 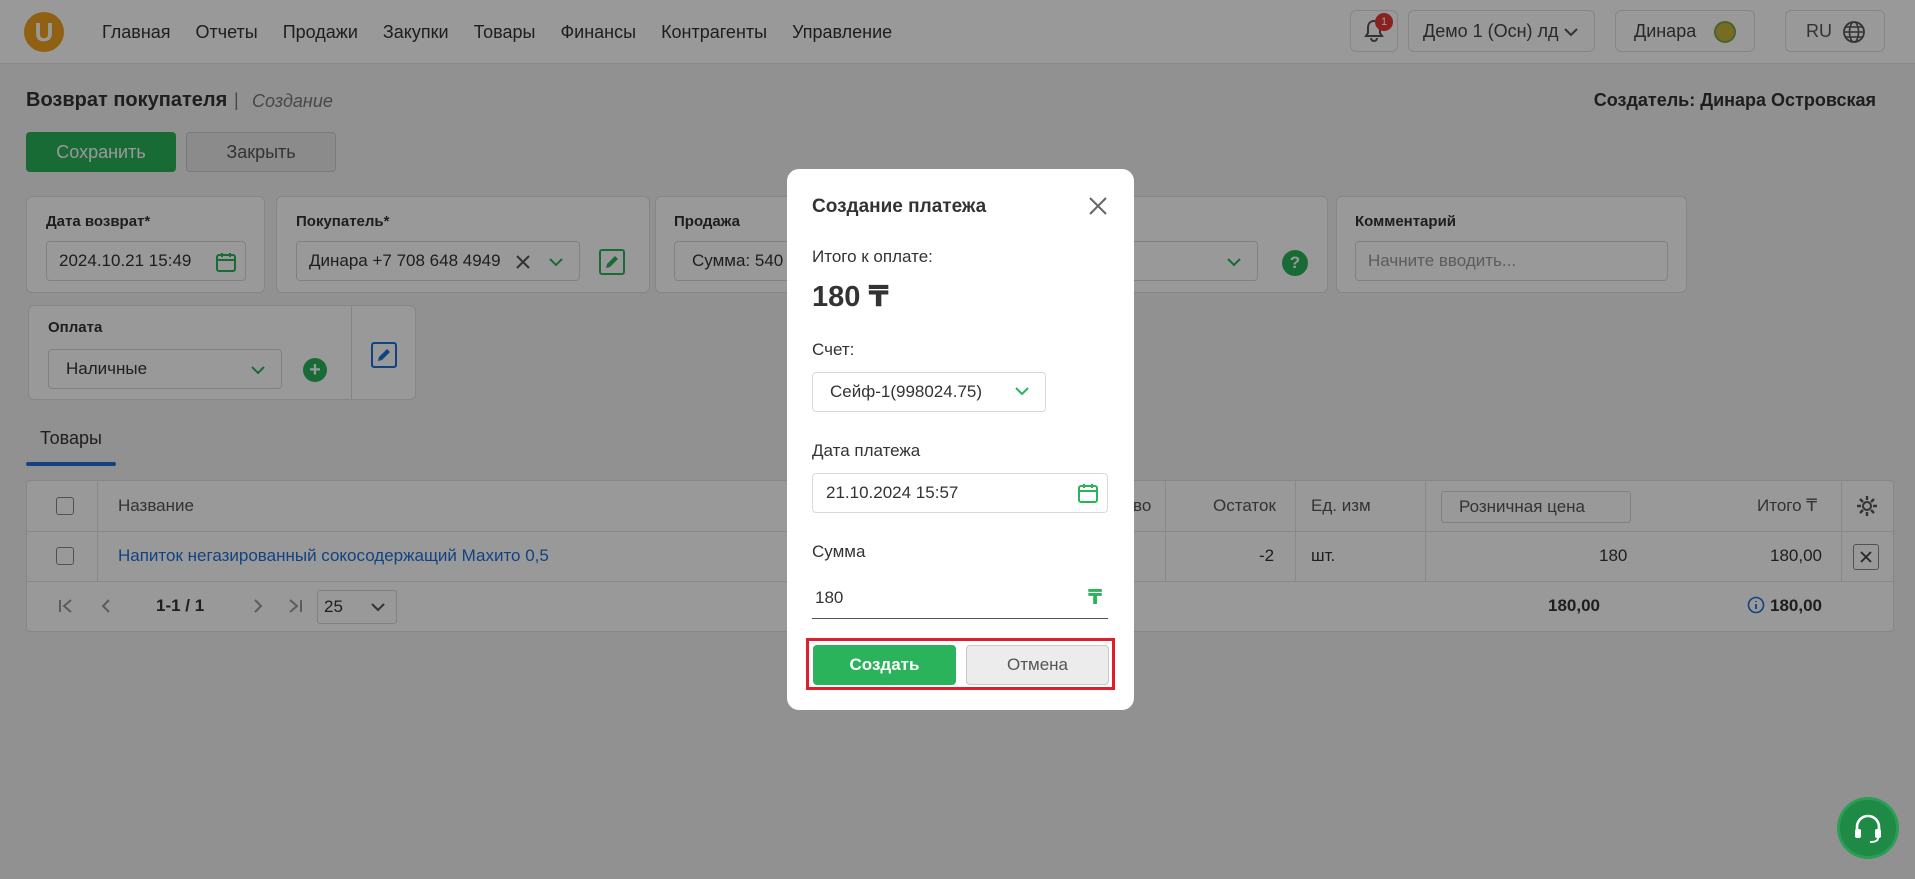 I want to click on dialog-actions-highlight: Создать Отмена, so click(x=960, y=664).